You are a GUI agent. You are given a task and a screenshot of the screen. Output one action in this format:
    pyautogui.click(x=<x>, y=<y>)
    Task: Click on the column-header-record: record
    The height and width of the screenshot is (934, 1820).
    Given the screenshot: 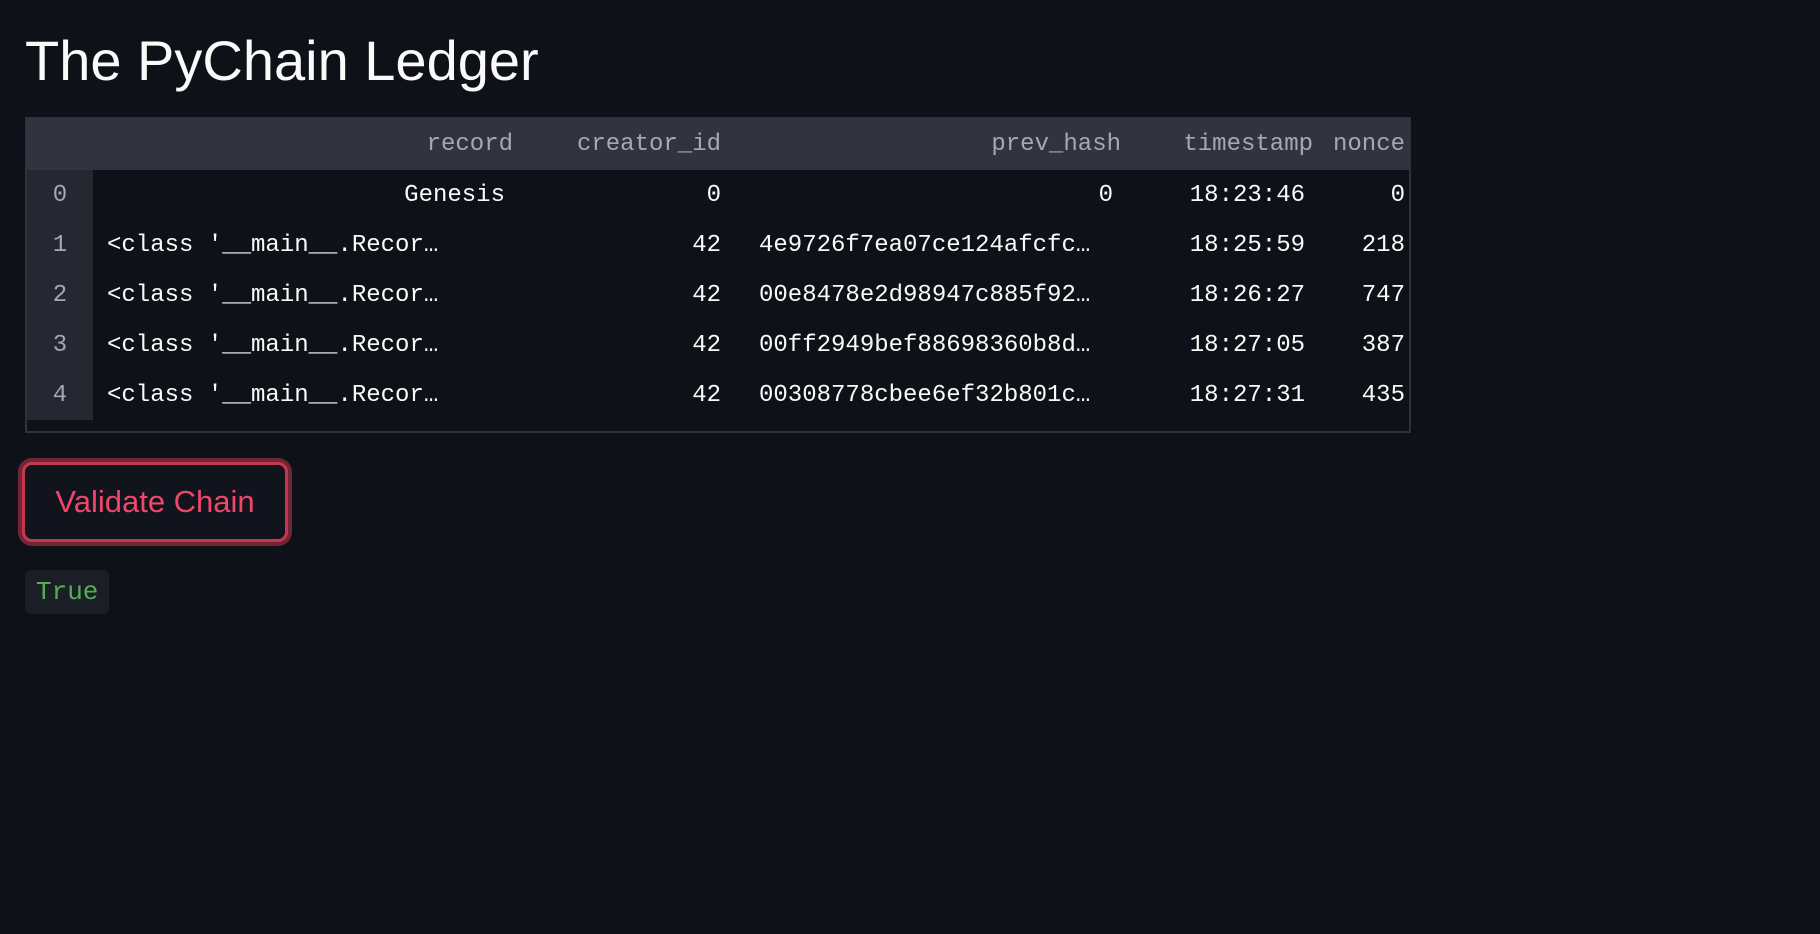 What is the action you would take?
    pyautogui.click(x=305, y=144)
    